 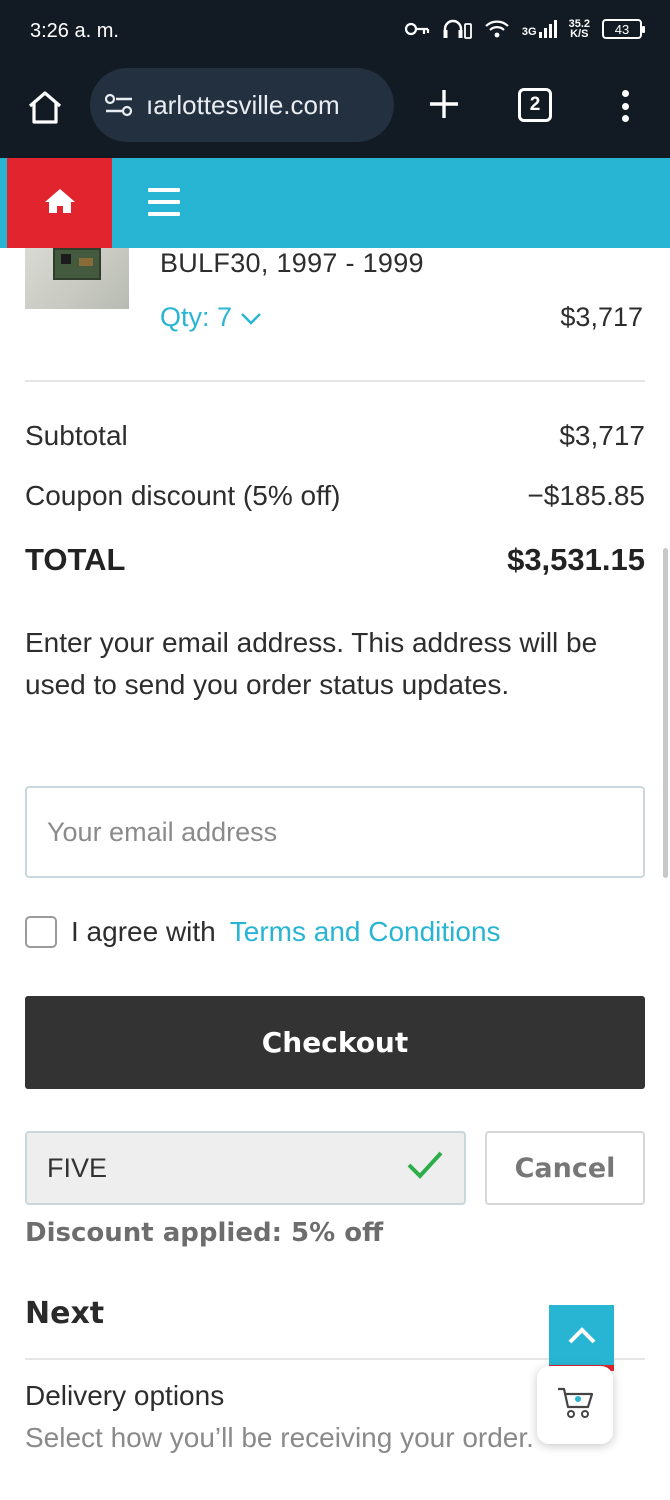 I want to click on browser-home-button, so click(x=45, y=109).